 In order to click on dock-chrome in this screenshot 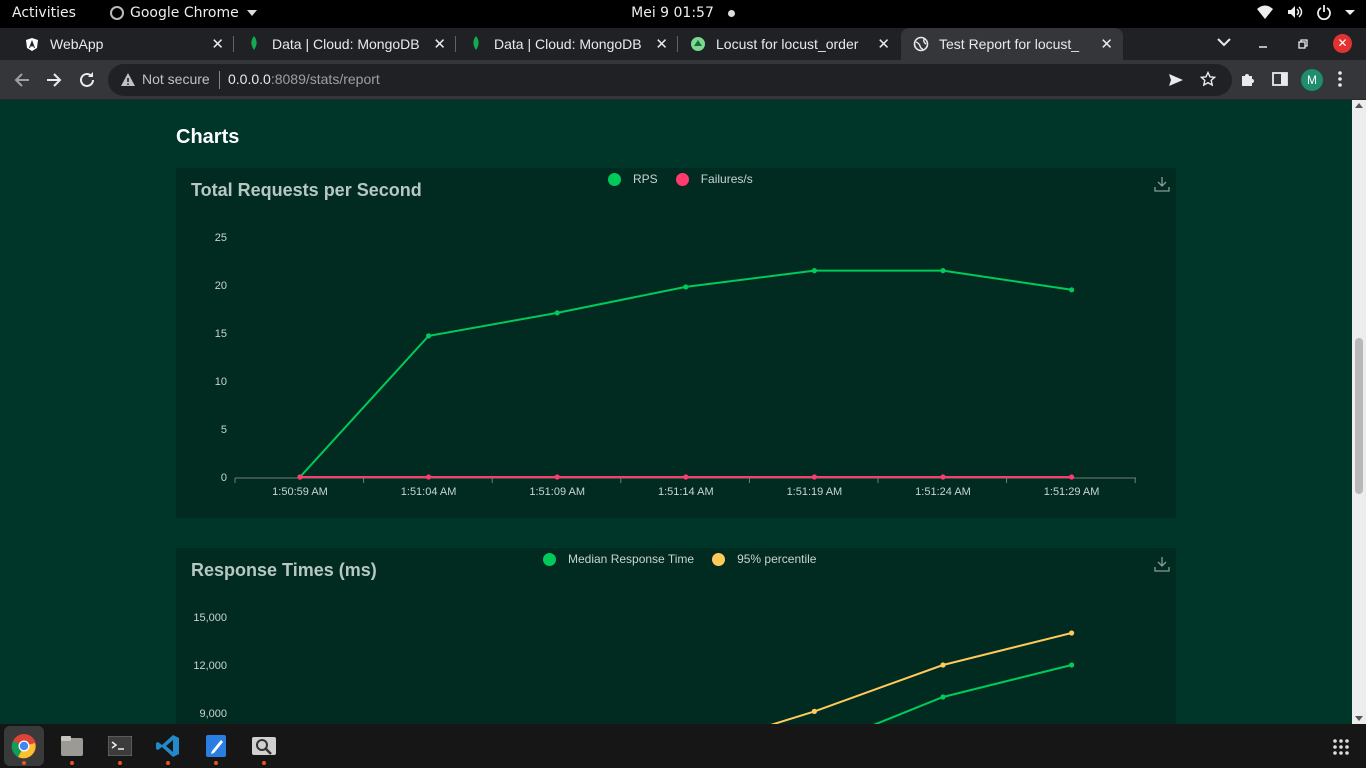, I will do `click(24, 746)`.